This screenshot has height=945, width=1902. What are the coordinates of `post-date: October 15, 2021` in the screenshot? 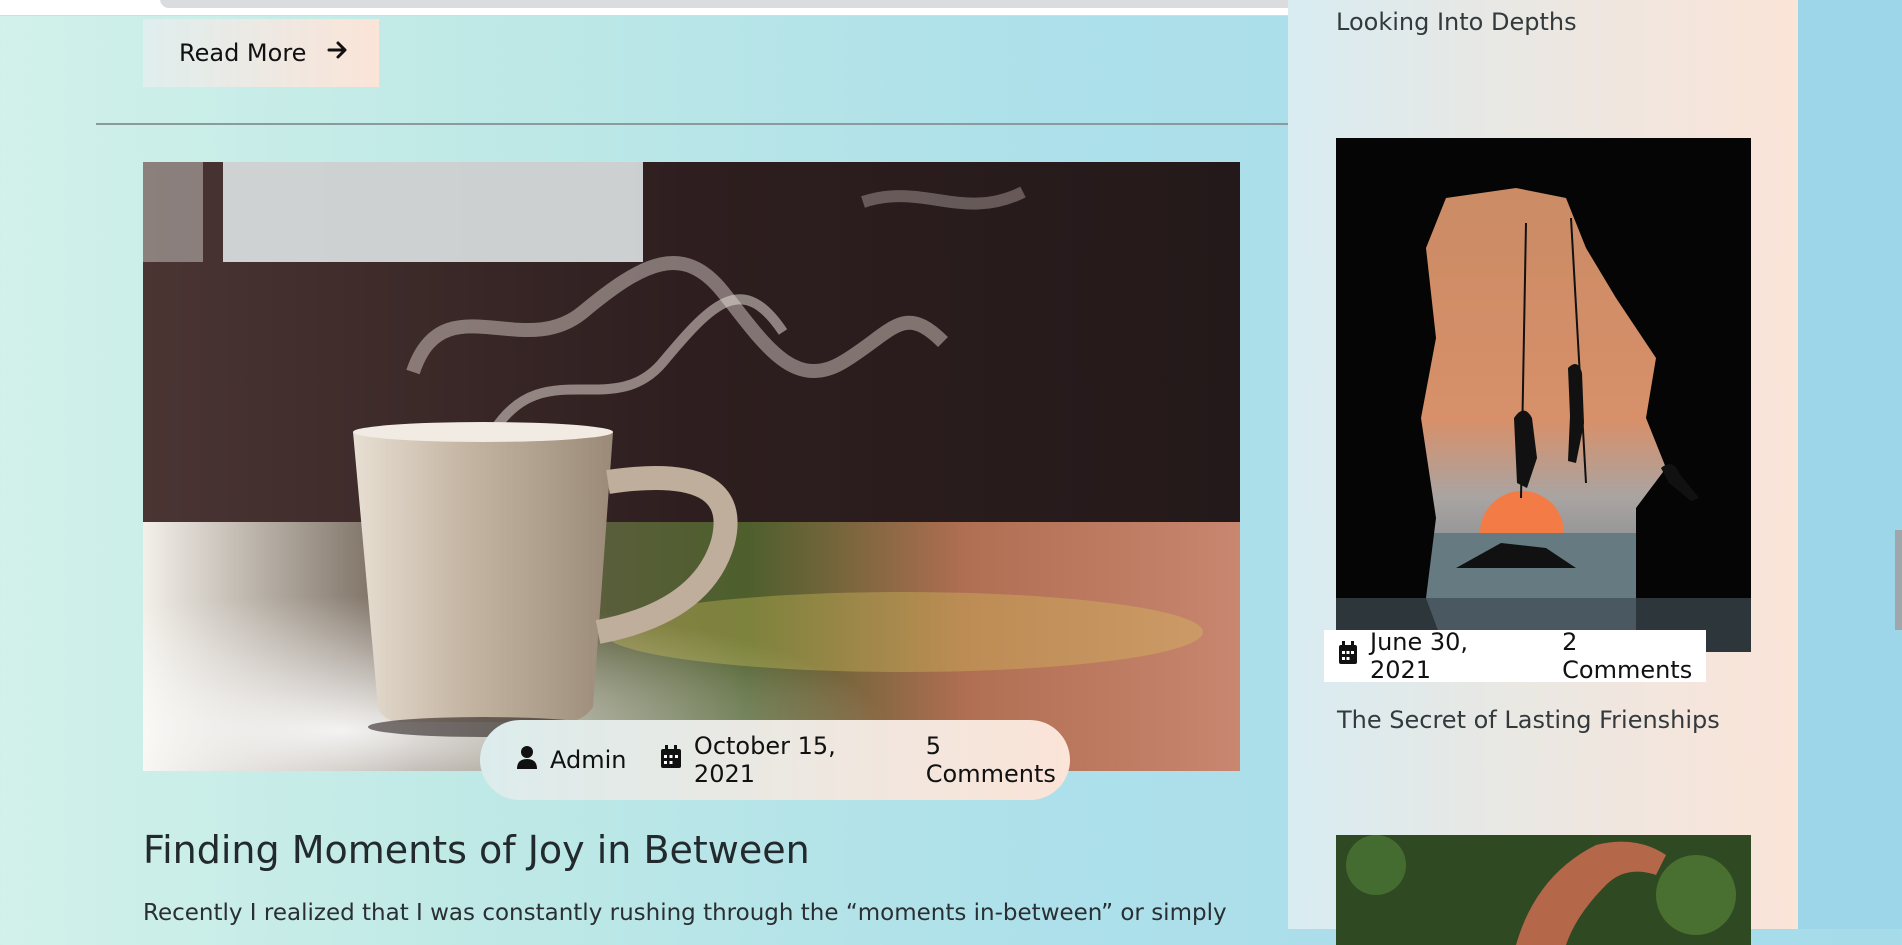 It's located at (793, 760).